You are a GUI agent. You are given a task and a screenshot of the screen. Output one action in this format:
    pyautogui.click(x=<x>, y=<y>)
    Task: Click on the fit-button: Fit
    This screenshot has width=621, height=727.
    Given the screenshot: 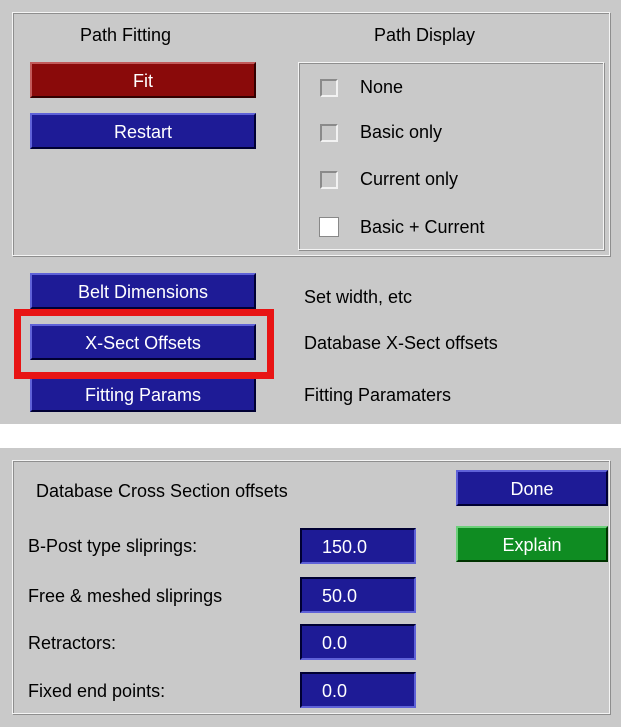 What is the action you would take?
    pyautogui.click(x=143, y=80)
    